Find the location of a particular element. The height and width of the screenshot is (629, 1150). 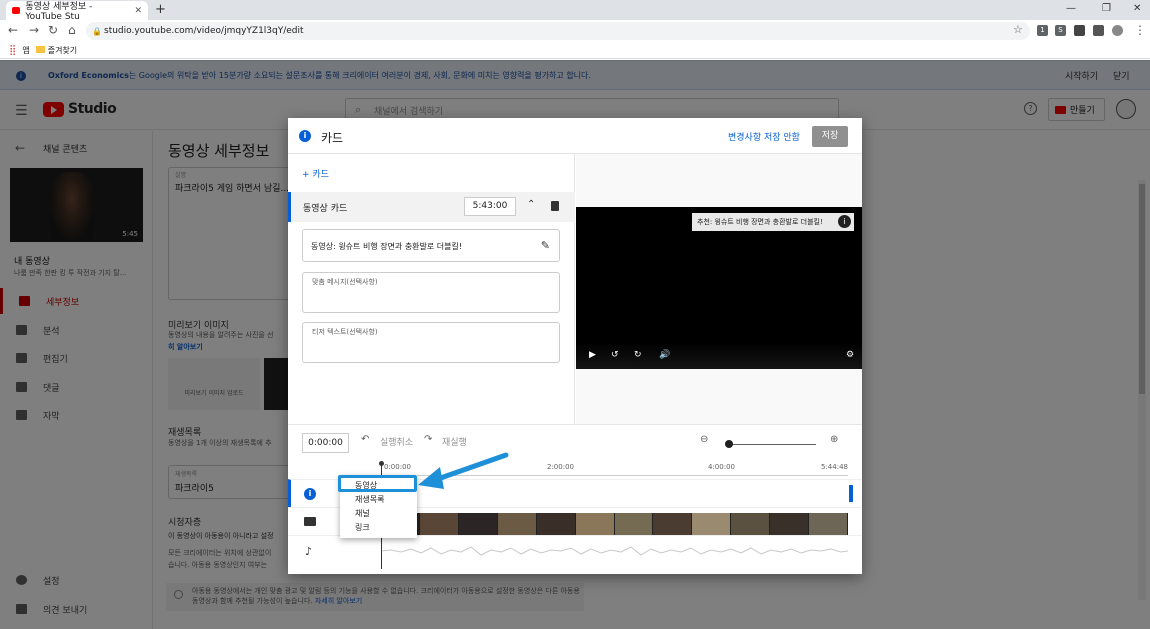

menu-item-playlist: 재생목록 is located at coordinates (369, 499).